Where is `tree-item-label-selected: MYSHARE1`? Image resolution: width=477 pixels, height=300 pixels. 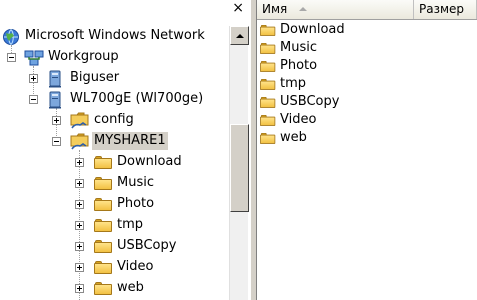 tree-item-label-selected: MYSHARE1 is located at coordinates (130, 141).